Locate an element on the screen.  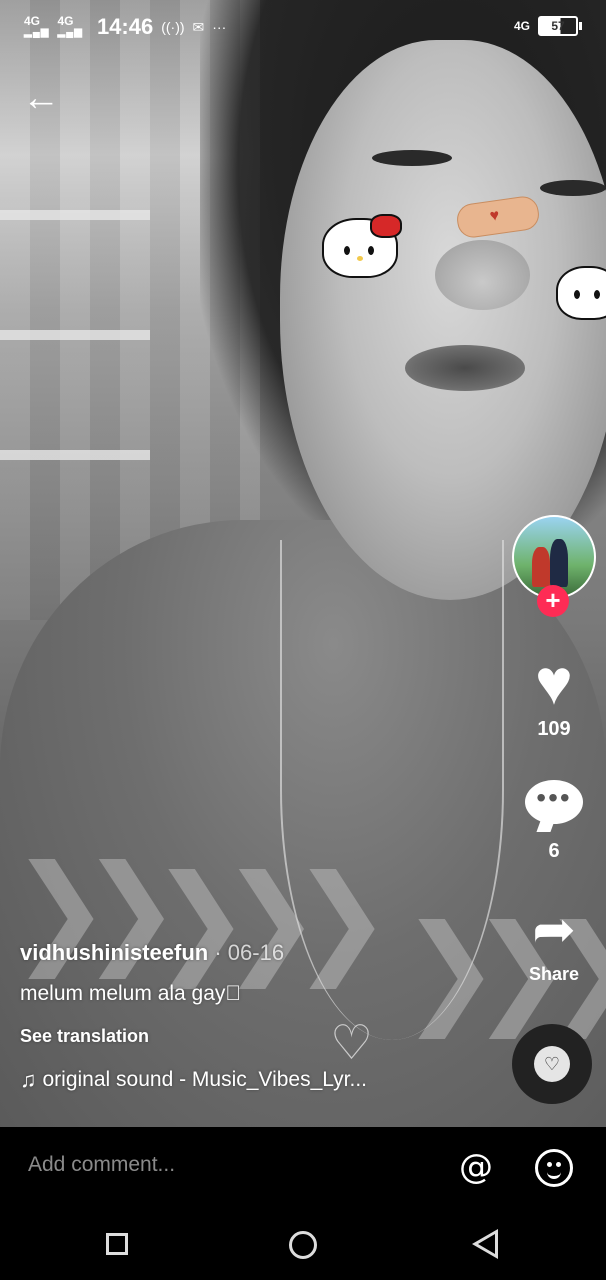
creator-avatar: + is located at coordinates (554, 566).